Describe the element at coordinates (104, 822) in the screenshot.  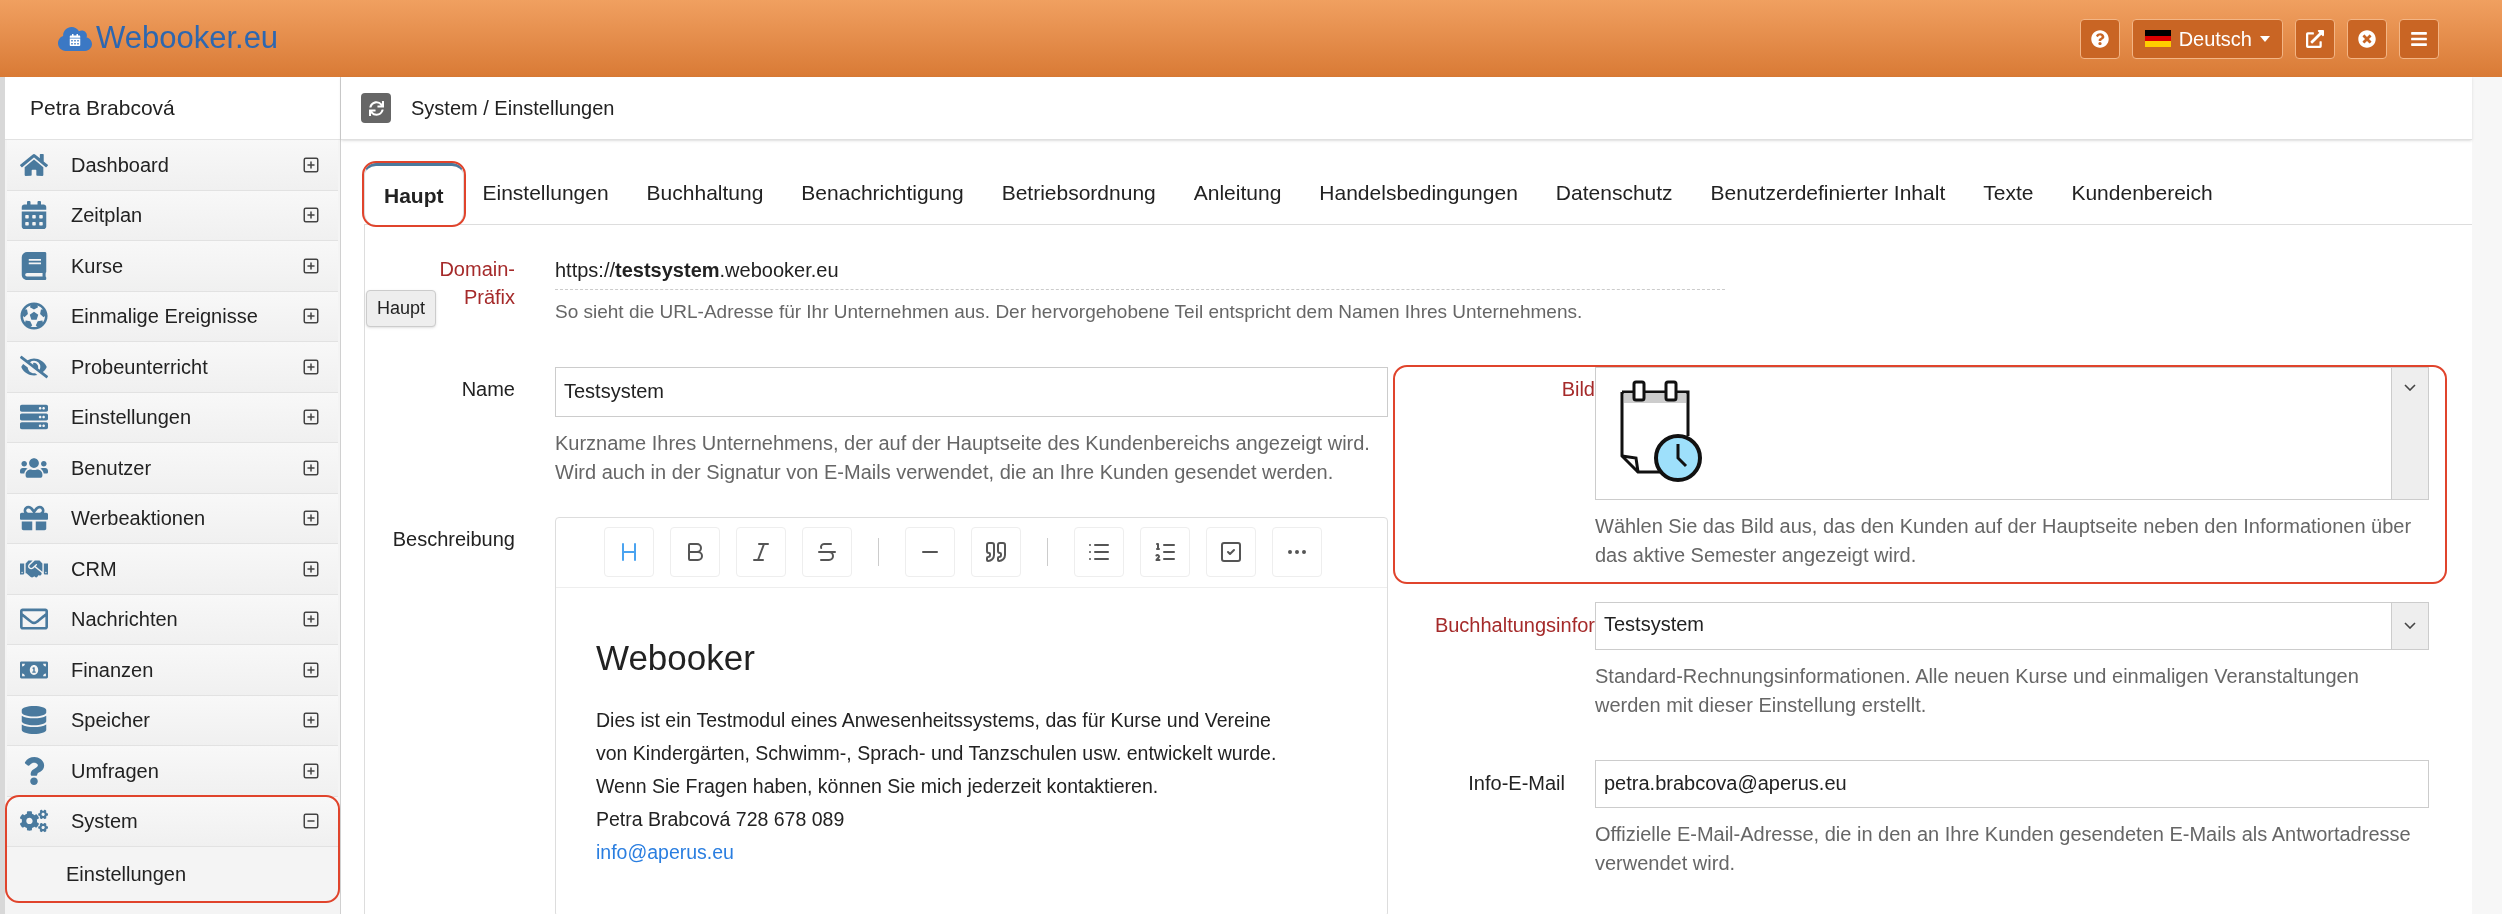
I see `sidebar-item-label: System` at that location.